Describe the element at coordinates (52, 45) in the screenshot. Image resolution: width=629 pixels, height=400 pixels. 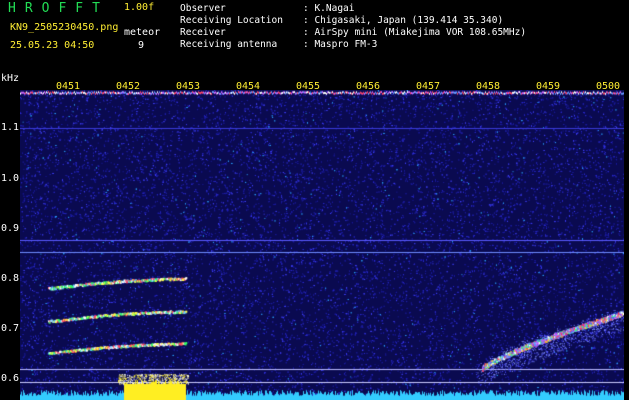
I see `datetime-label: 25.05.23 04:50` at that location.